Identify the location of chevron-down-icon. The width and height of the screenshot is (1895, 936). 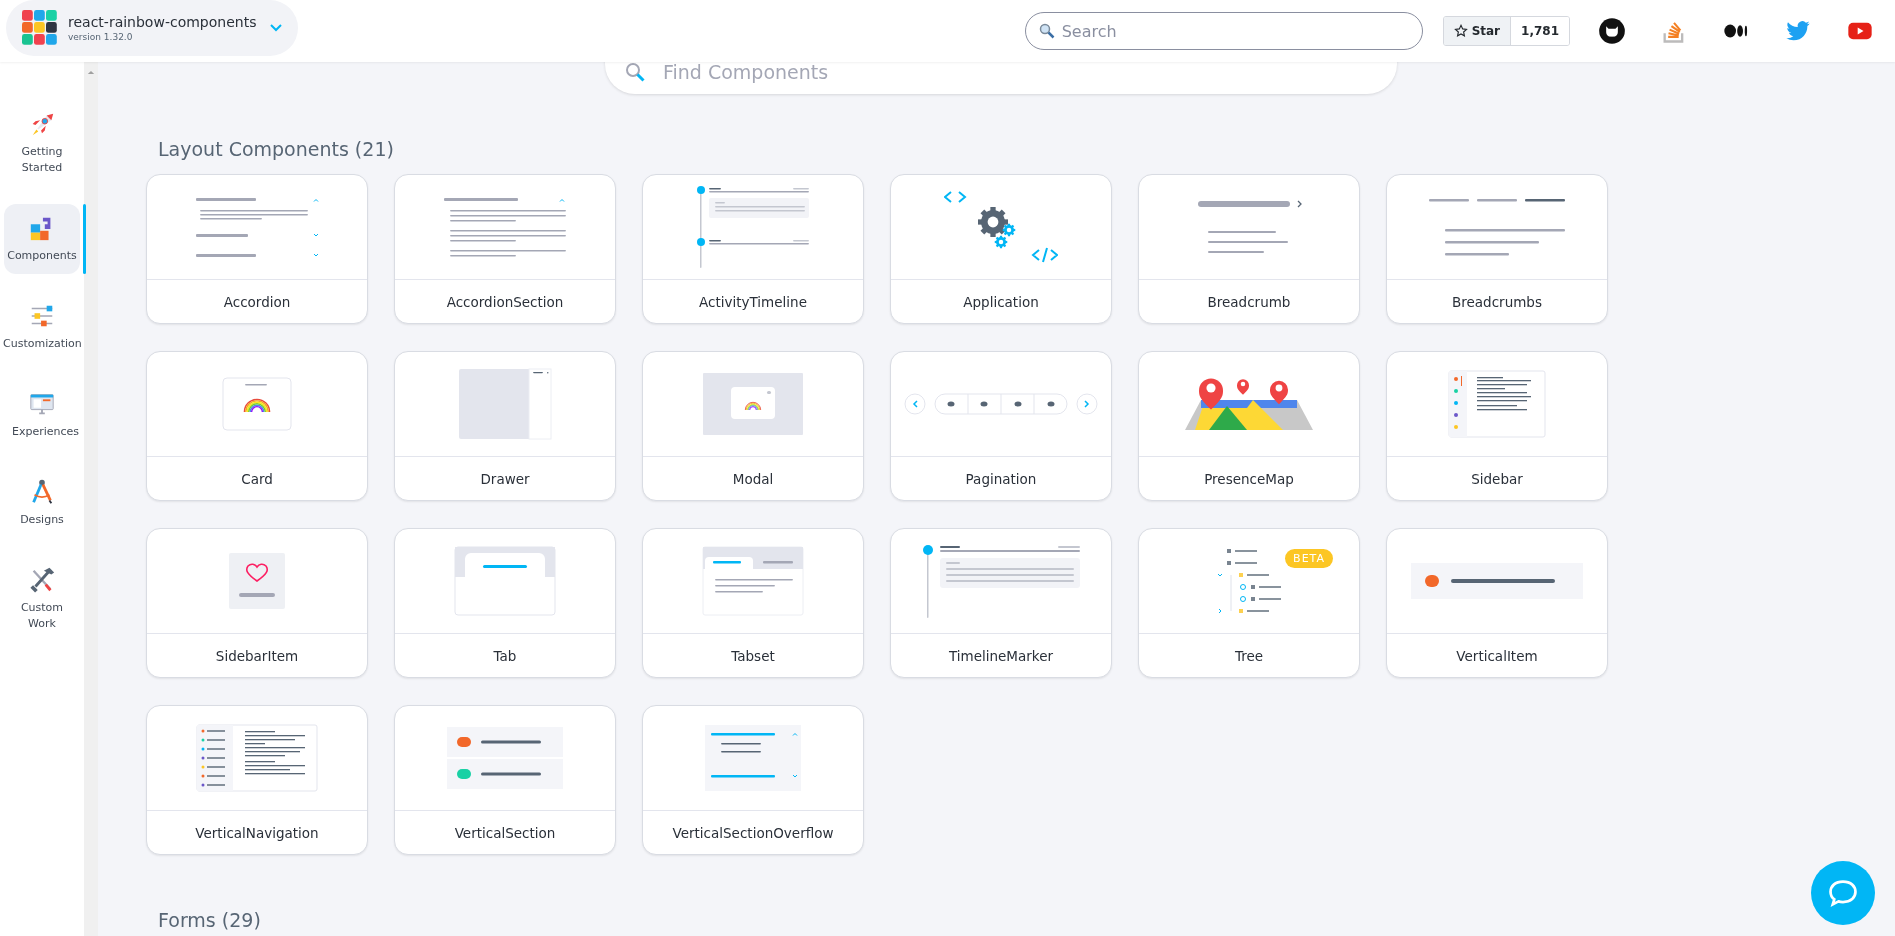
(276, 28).